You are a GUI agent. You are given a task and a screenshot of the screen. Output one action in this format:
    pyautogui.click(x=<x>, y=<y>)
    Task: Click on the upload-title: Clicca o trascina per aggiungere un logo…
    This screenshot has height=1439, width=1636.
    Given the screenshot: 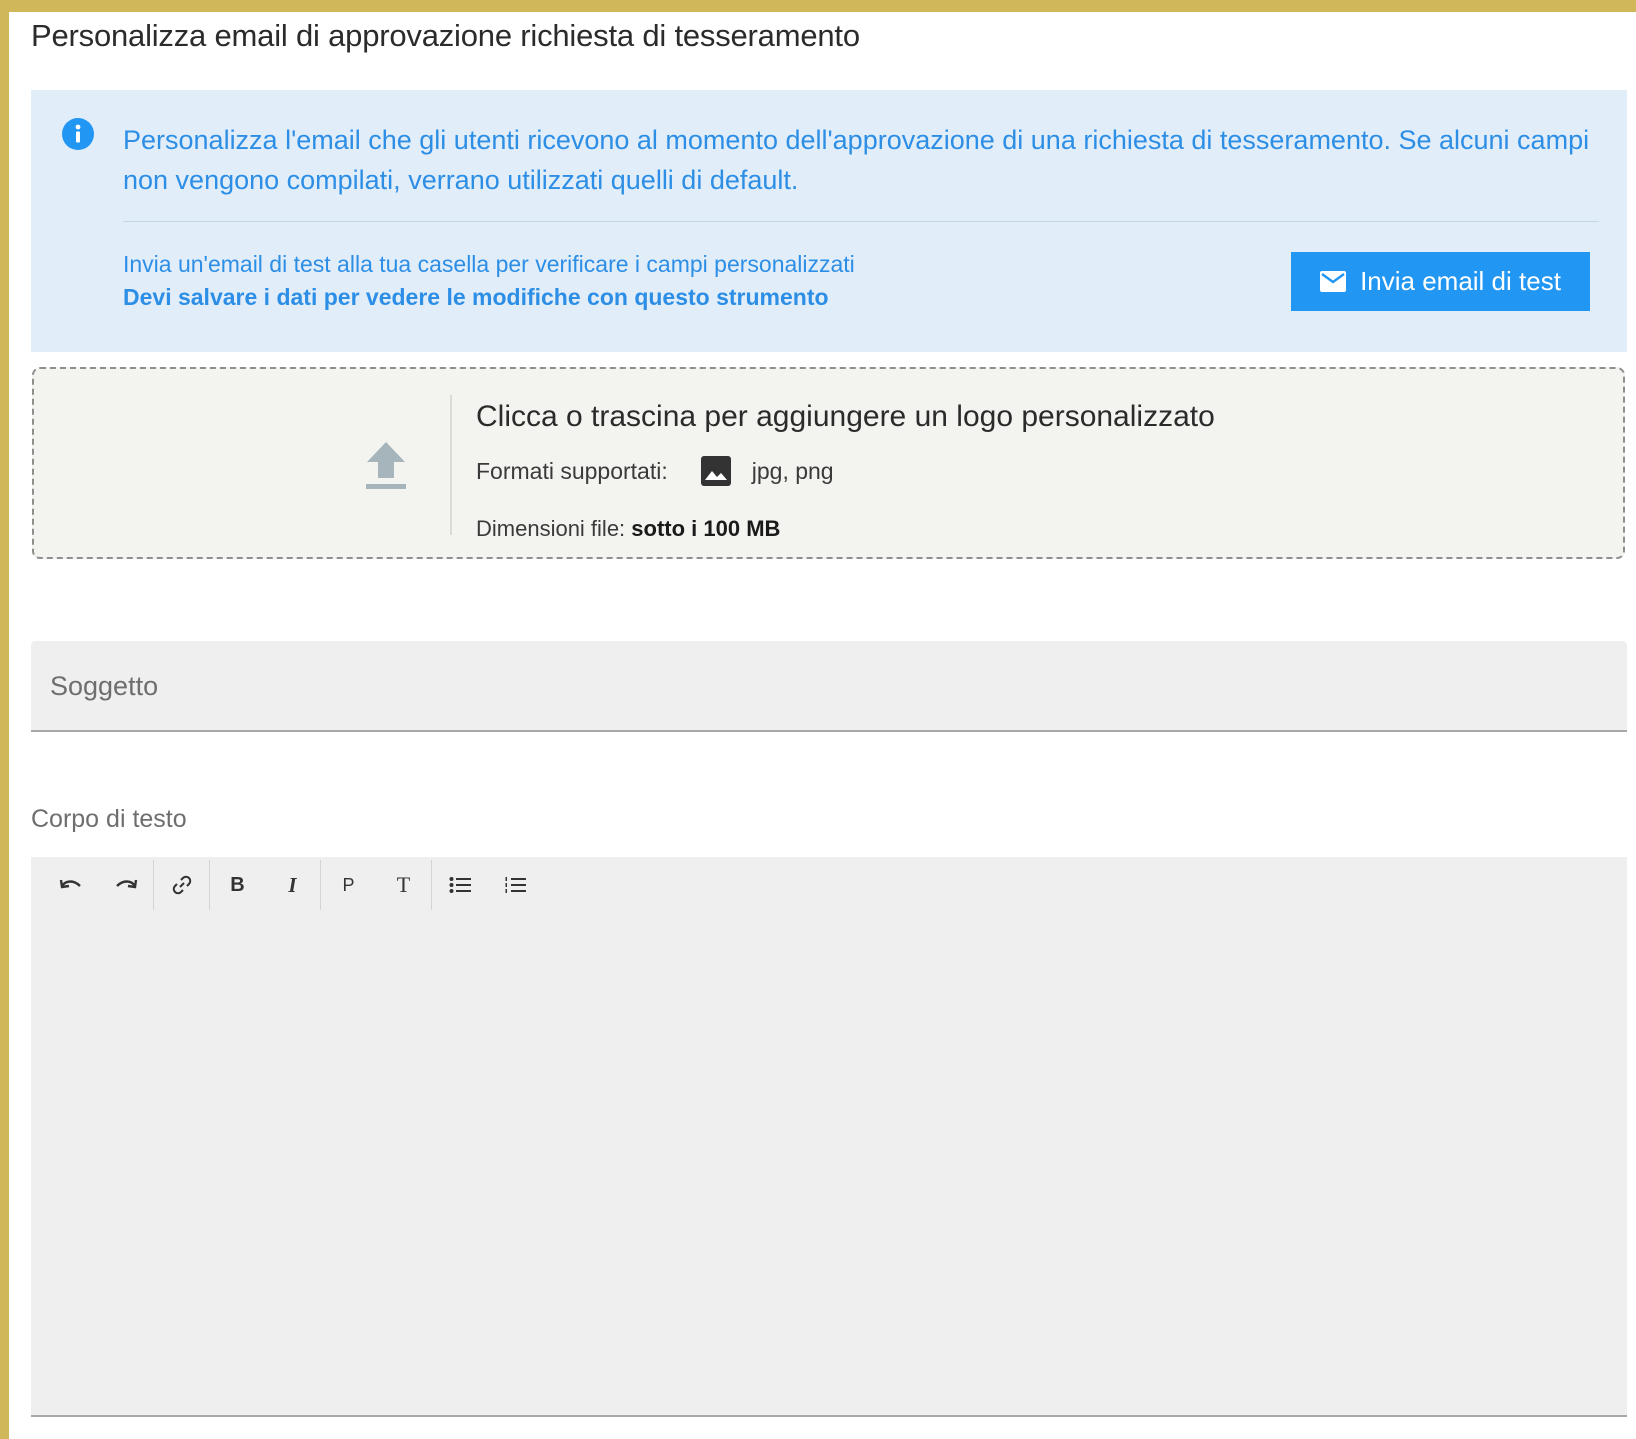 What is the action you would take?
    pyautogui.click(x=845, y=416)
    